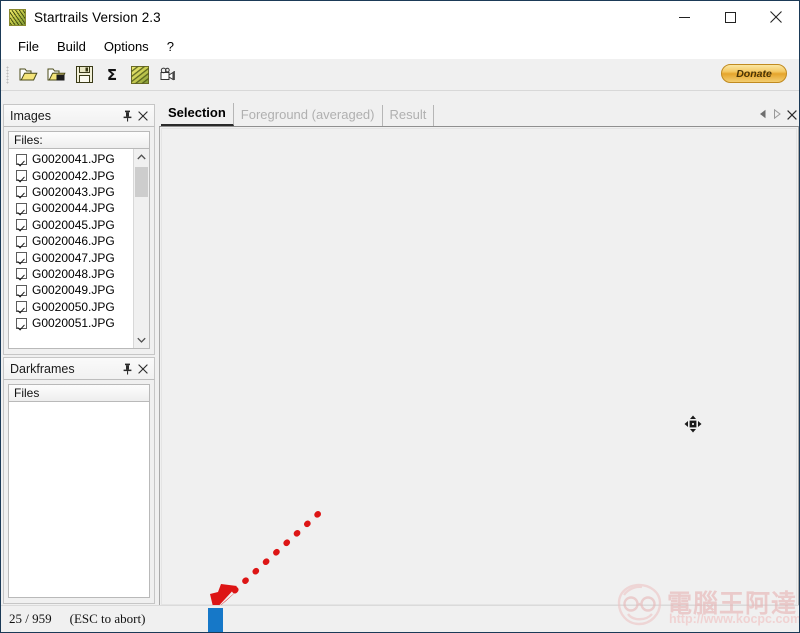 This screenshot has height=633, width=800. What do you see at coordinates (17, 17) in the screenshot?
I see `startrails-app-icon` at bounding box center [17, 17].